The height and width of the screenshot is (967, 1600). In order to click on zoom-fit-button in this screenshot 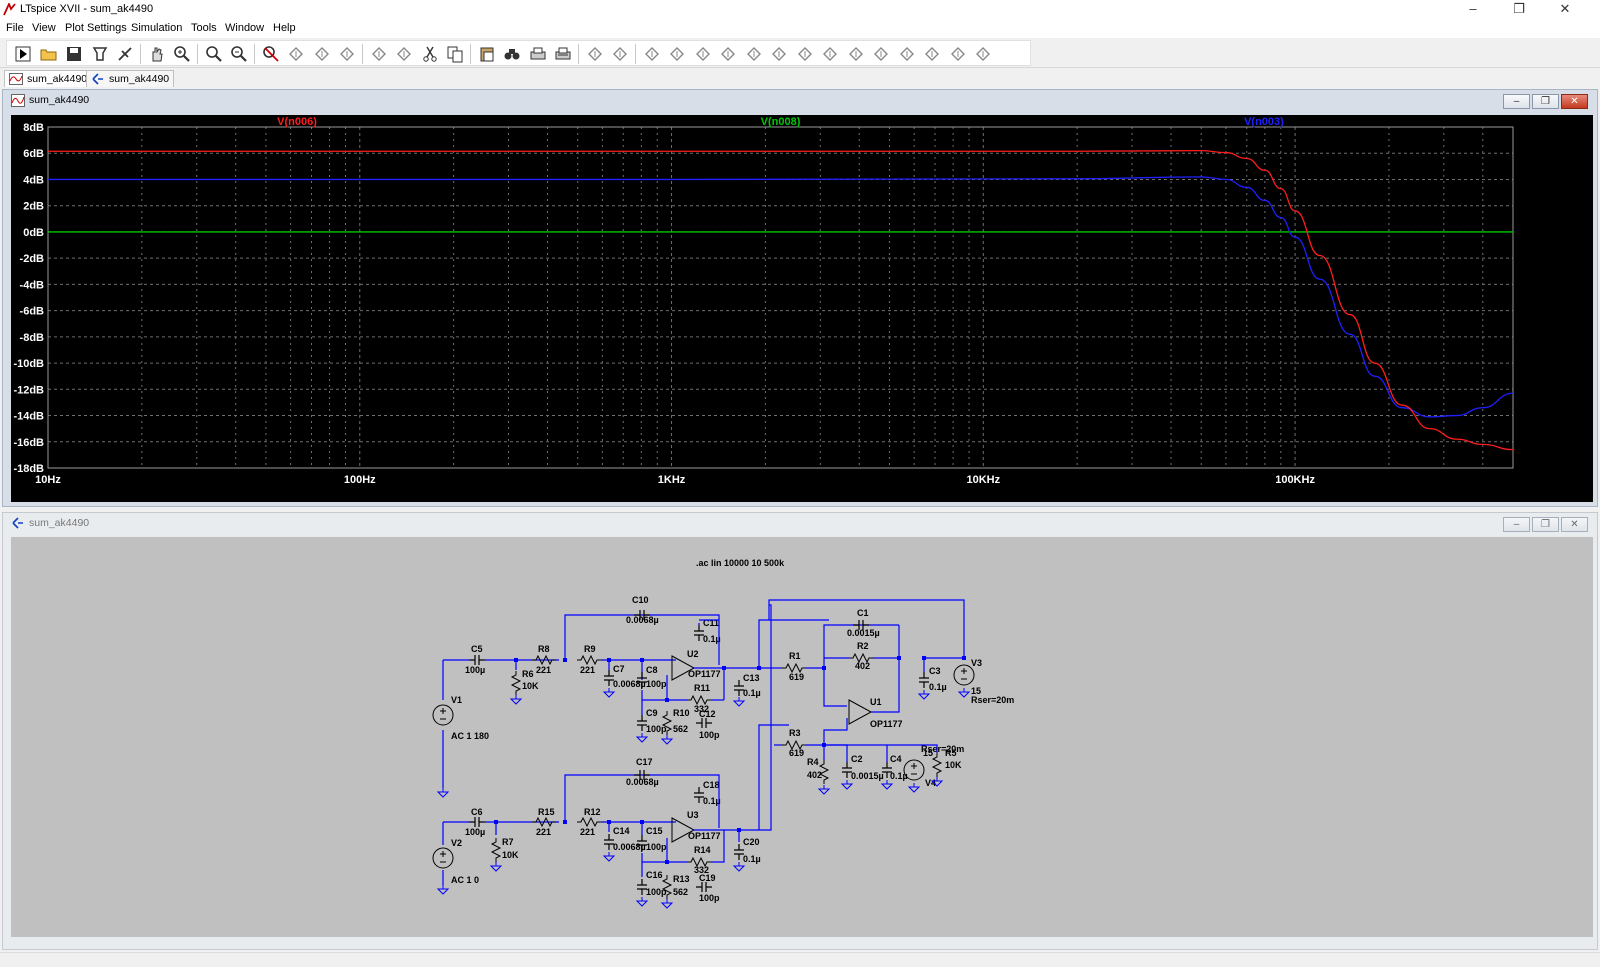, I will do `click(271, 53)`.